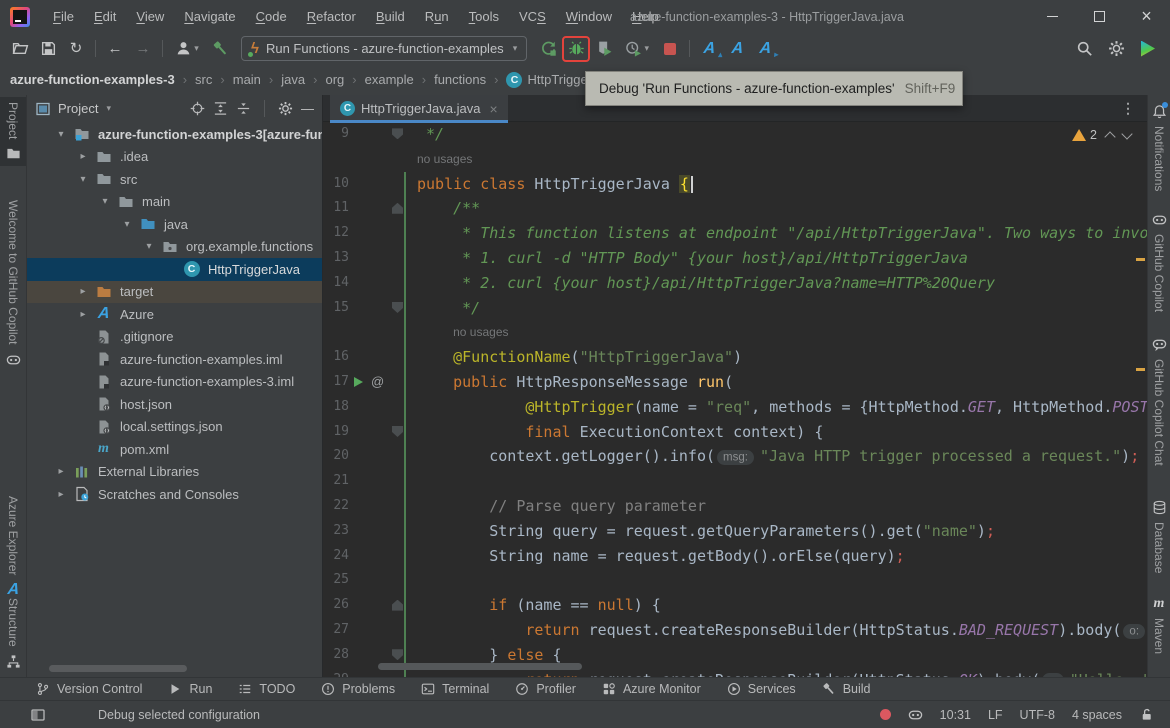  I want to click on user-button: ▾, so click(187, 49).